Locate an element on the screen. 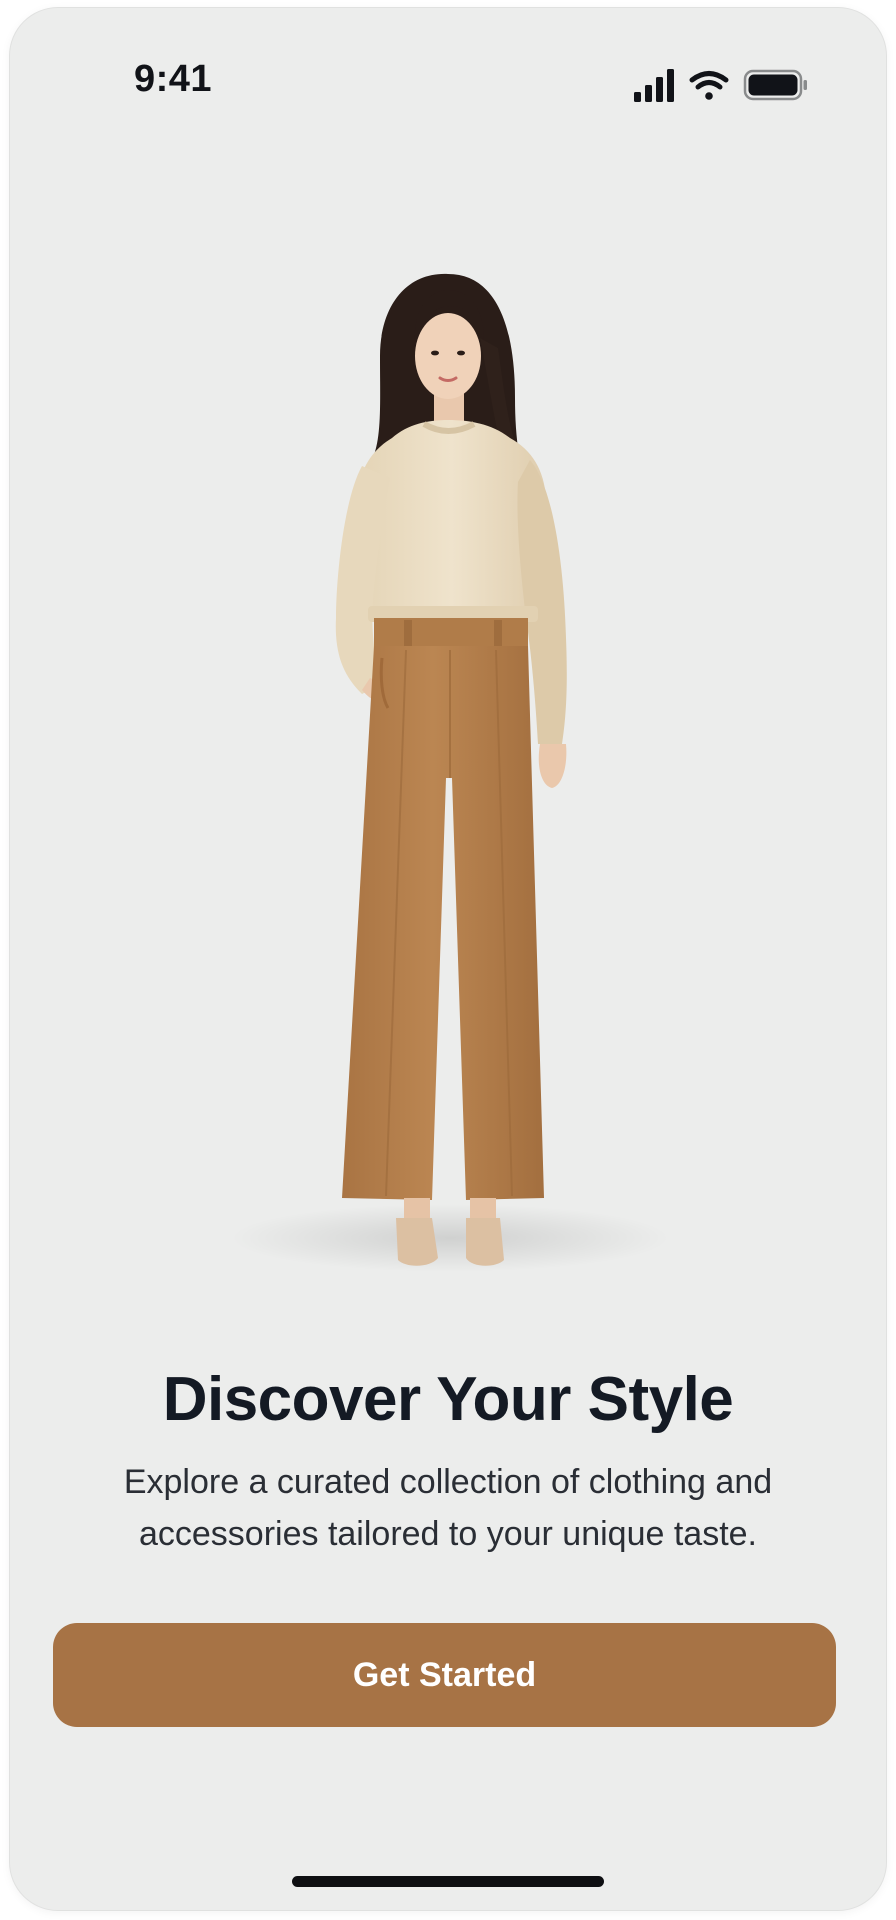 The width and height of the screenshot is (896, 1920). cellular-signal-icon is located at coordinates (654, 85).